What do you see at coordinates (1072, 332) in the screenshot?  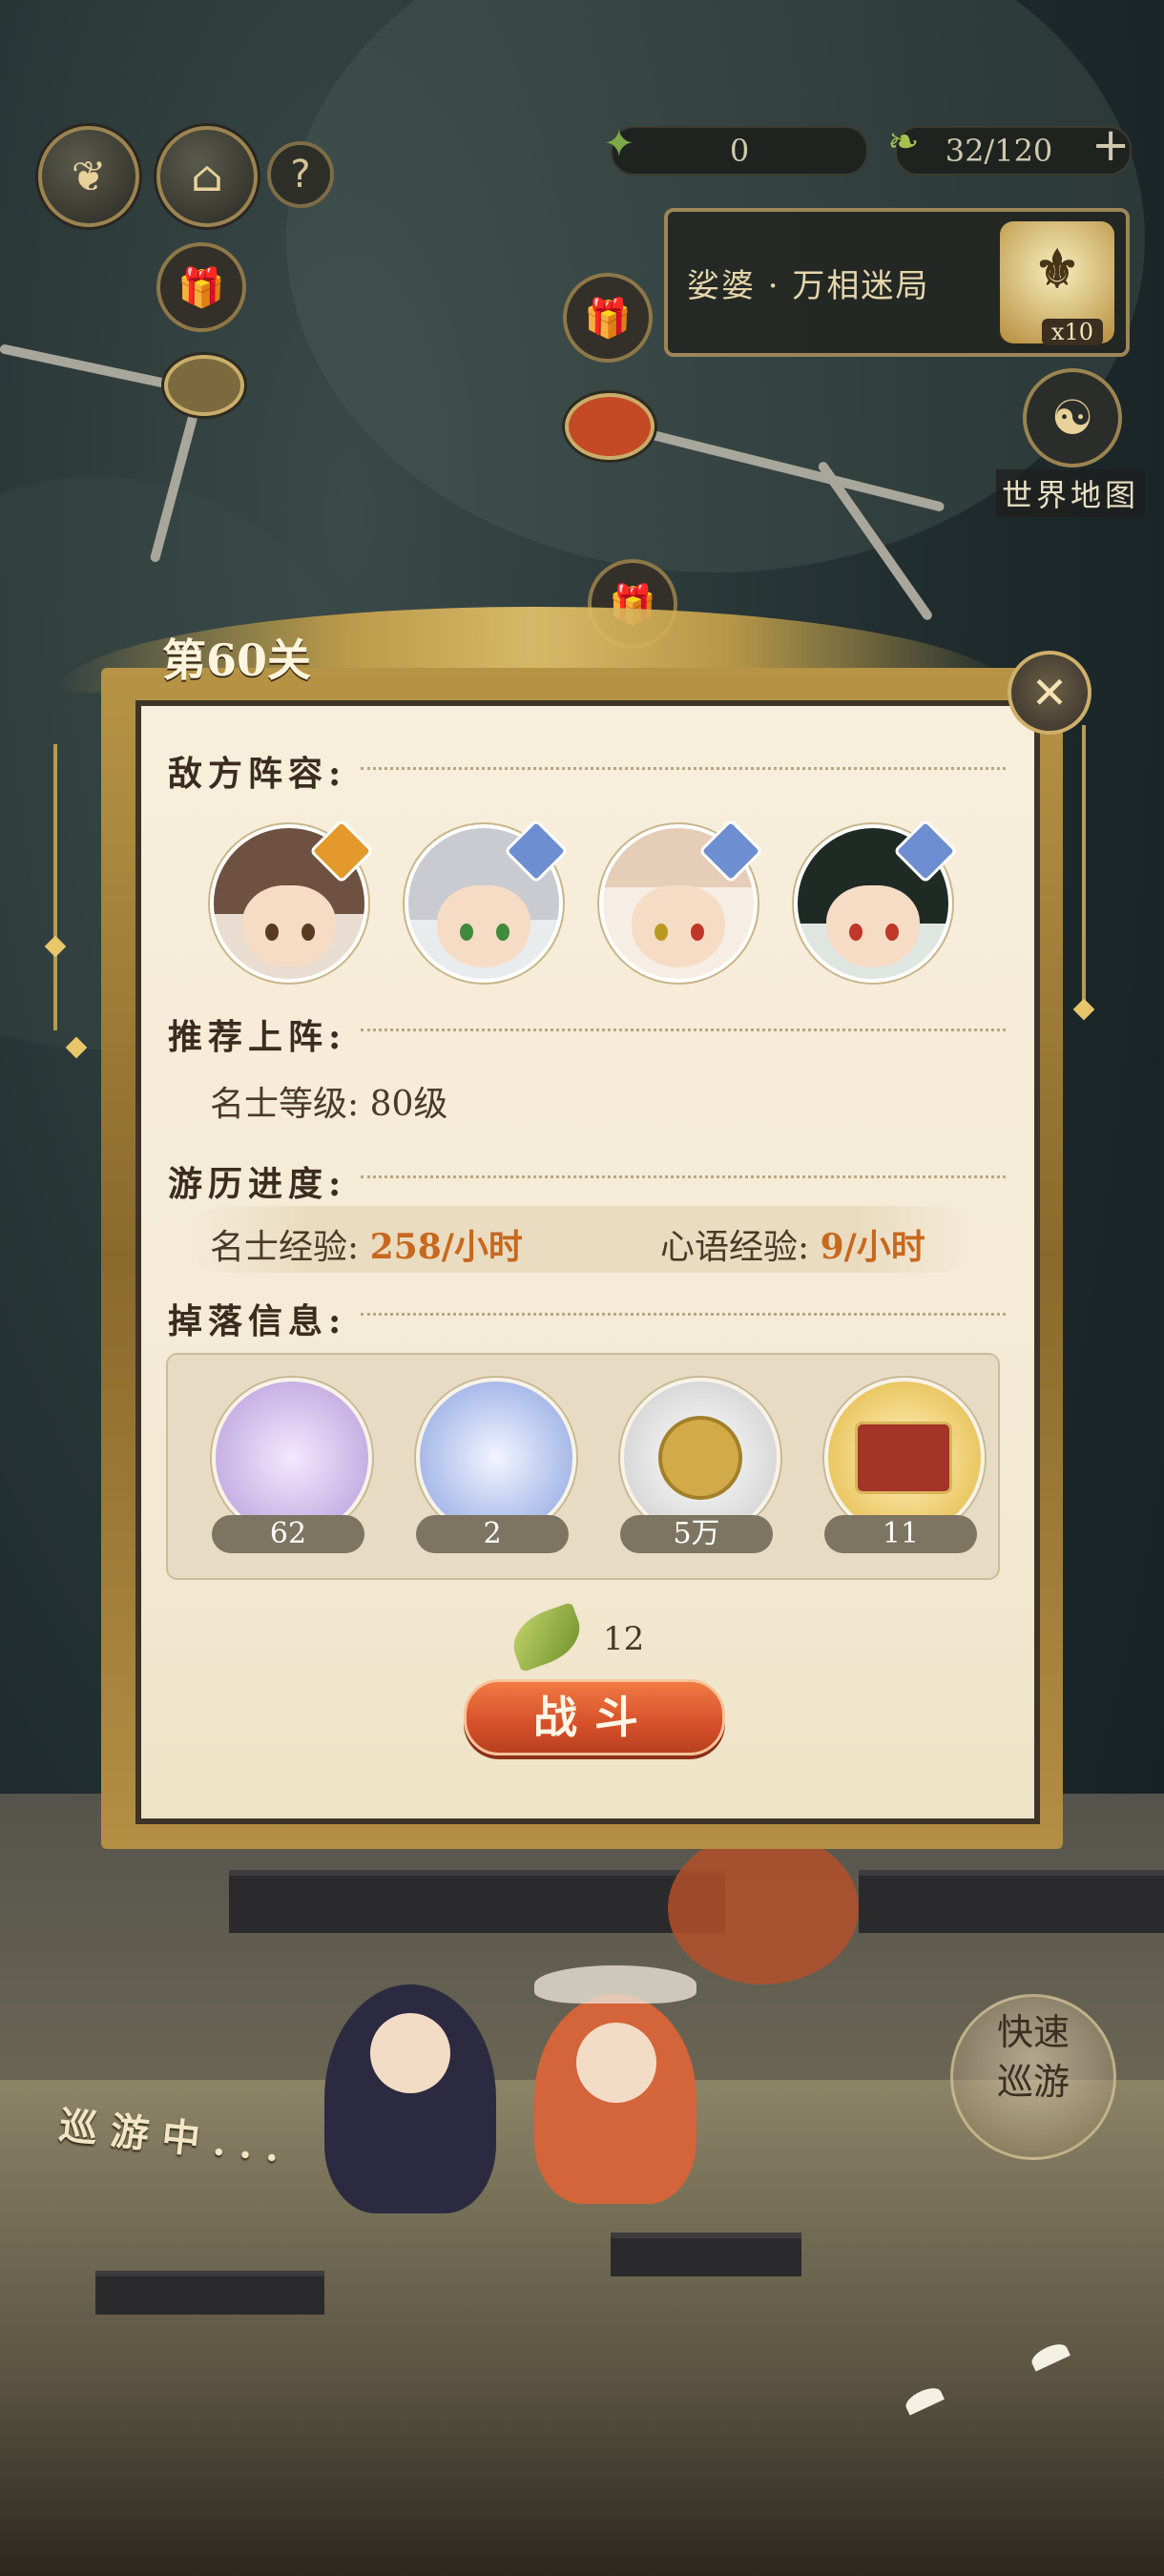 I see `stage-reward-count: x10` at bounding box center [1072, 332].